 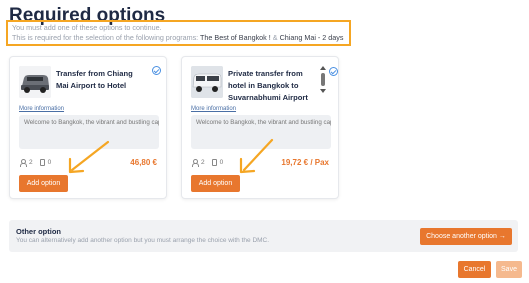 I want to click on cancel-button: Cancel, so click(x=474, y=269).